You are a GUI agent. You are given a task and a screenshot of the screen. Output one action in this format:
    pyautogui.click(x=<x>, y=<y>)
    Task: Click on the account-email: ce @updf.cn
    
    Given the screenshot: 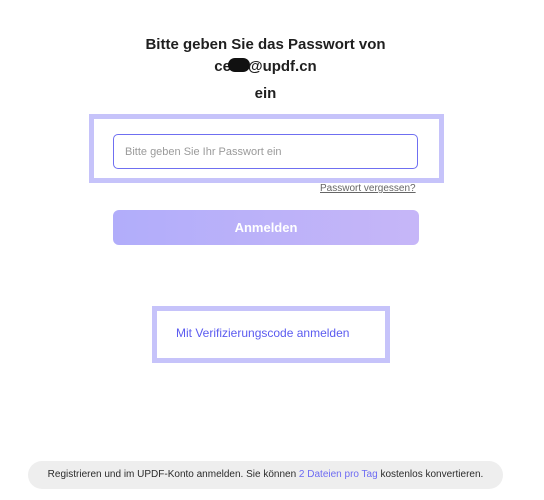 What is the action you would take?
    pyautogui.click(x=265, y=66)
    